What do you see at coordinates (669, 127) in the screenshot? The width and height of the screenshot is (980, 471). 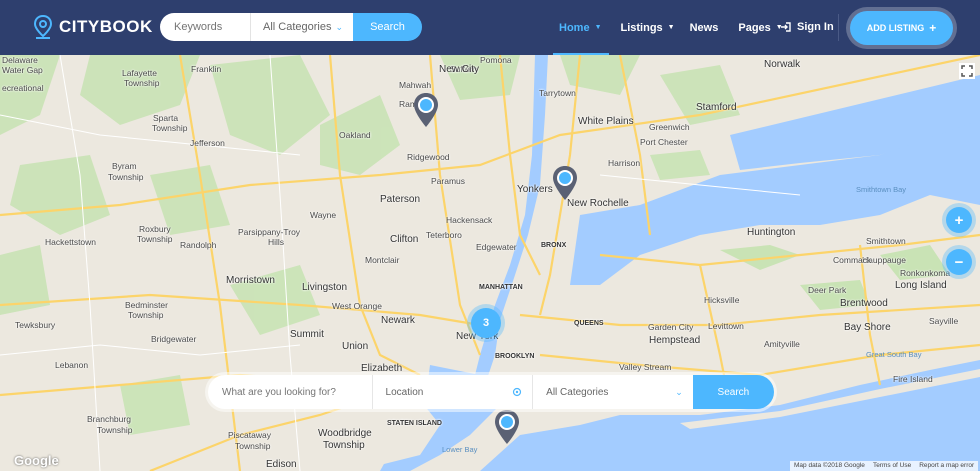 I see `map-label: Greenwich` at bounding box center [669, 127].